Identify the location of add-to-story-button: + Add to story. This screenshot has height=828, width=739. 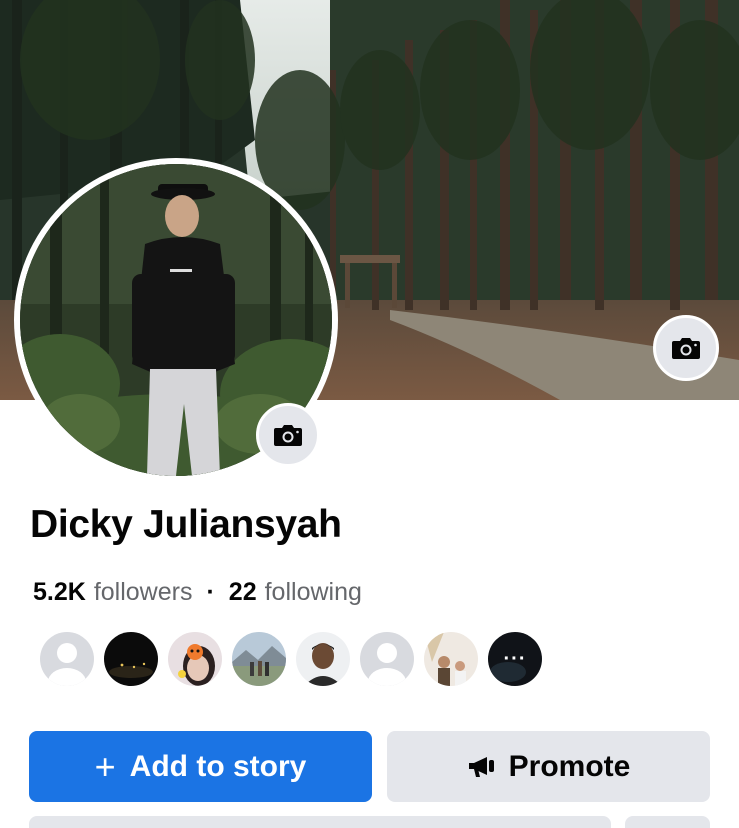
(200, 766).